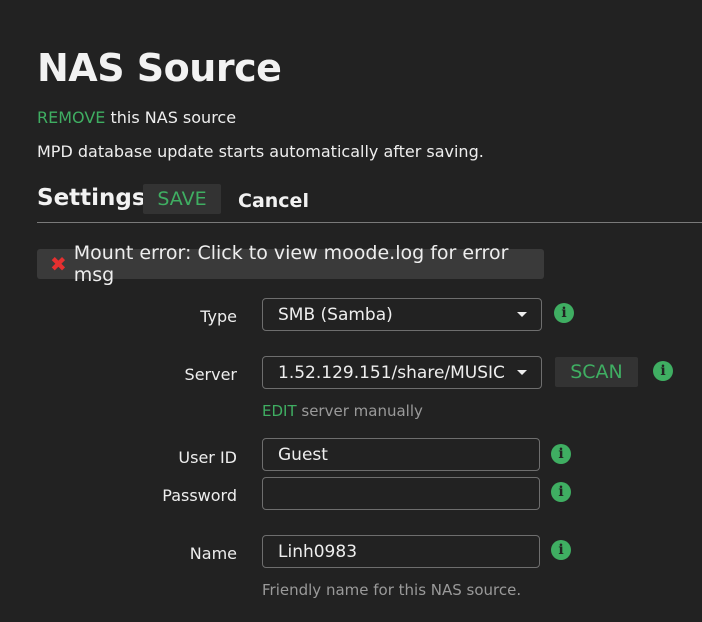  What do you see at coordinates (561, 454) in the screenshot?
I see `userid-info-icon: i` at bounding box center [561, 454].